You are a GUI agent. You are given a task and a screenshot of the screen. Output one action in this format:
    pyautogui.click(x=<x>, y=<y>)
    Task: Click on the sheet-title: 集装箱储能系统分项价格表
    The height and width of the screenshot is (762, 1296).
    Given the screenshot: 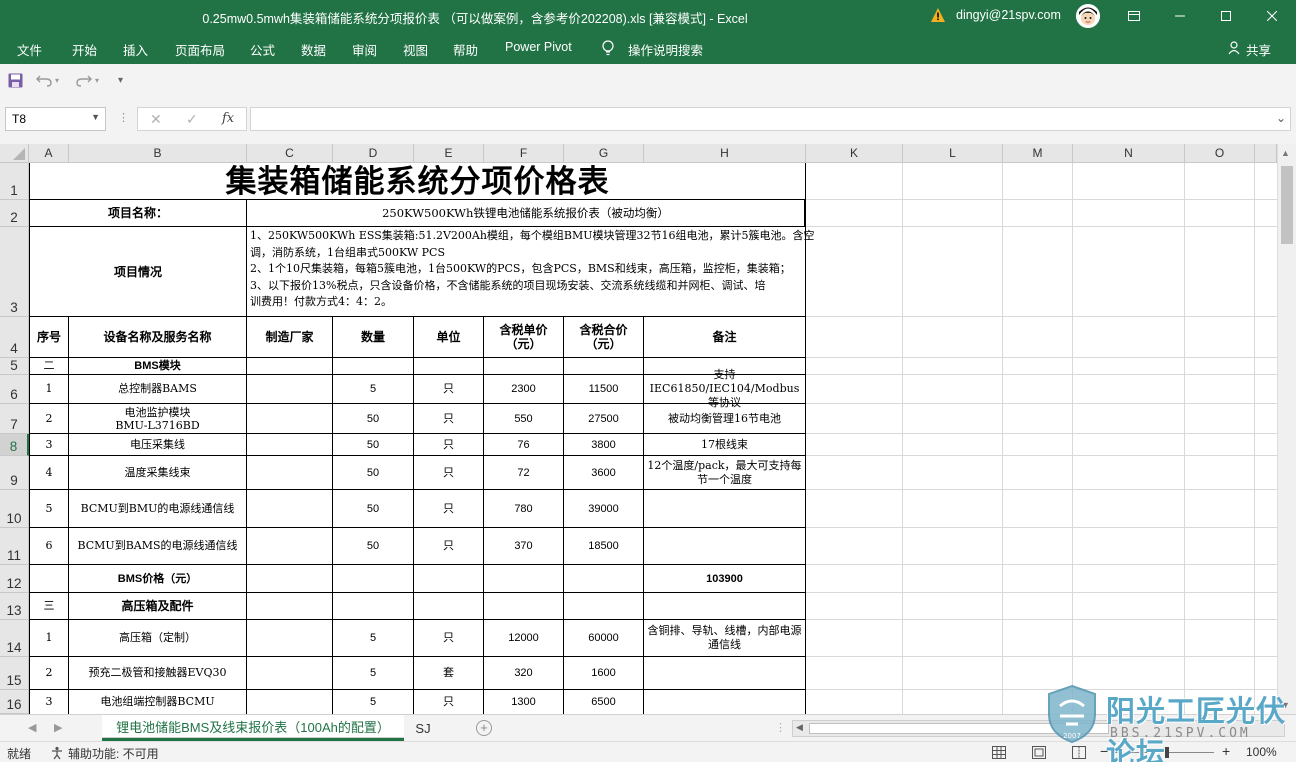 What is the action you would take?
    pyautogui.click(x=417, y=181)
    